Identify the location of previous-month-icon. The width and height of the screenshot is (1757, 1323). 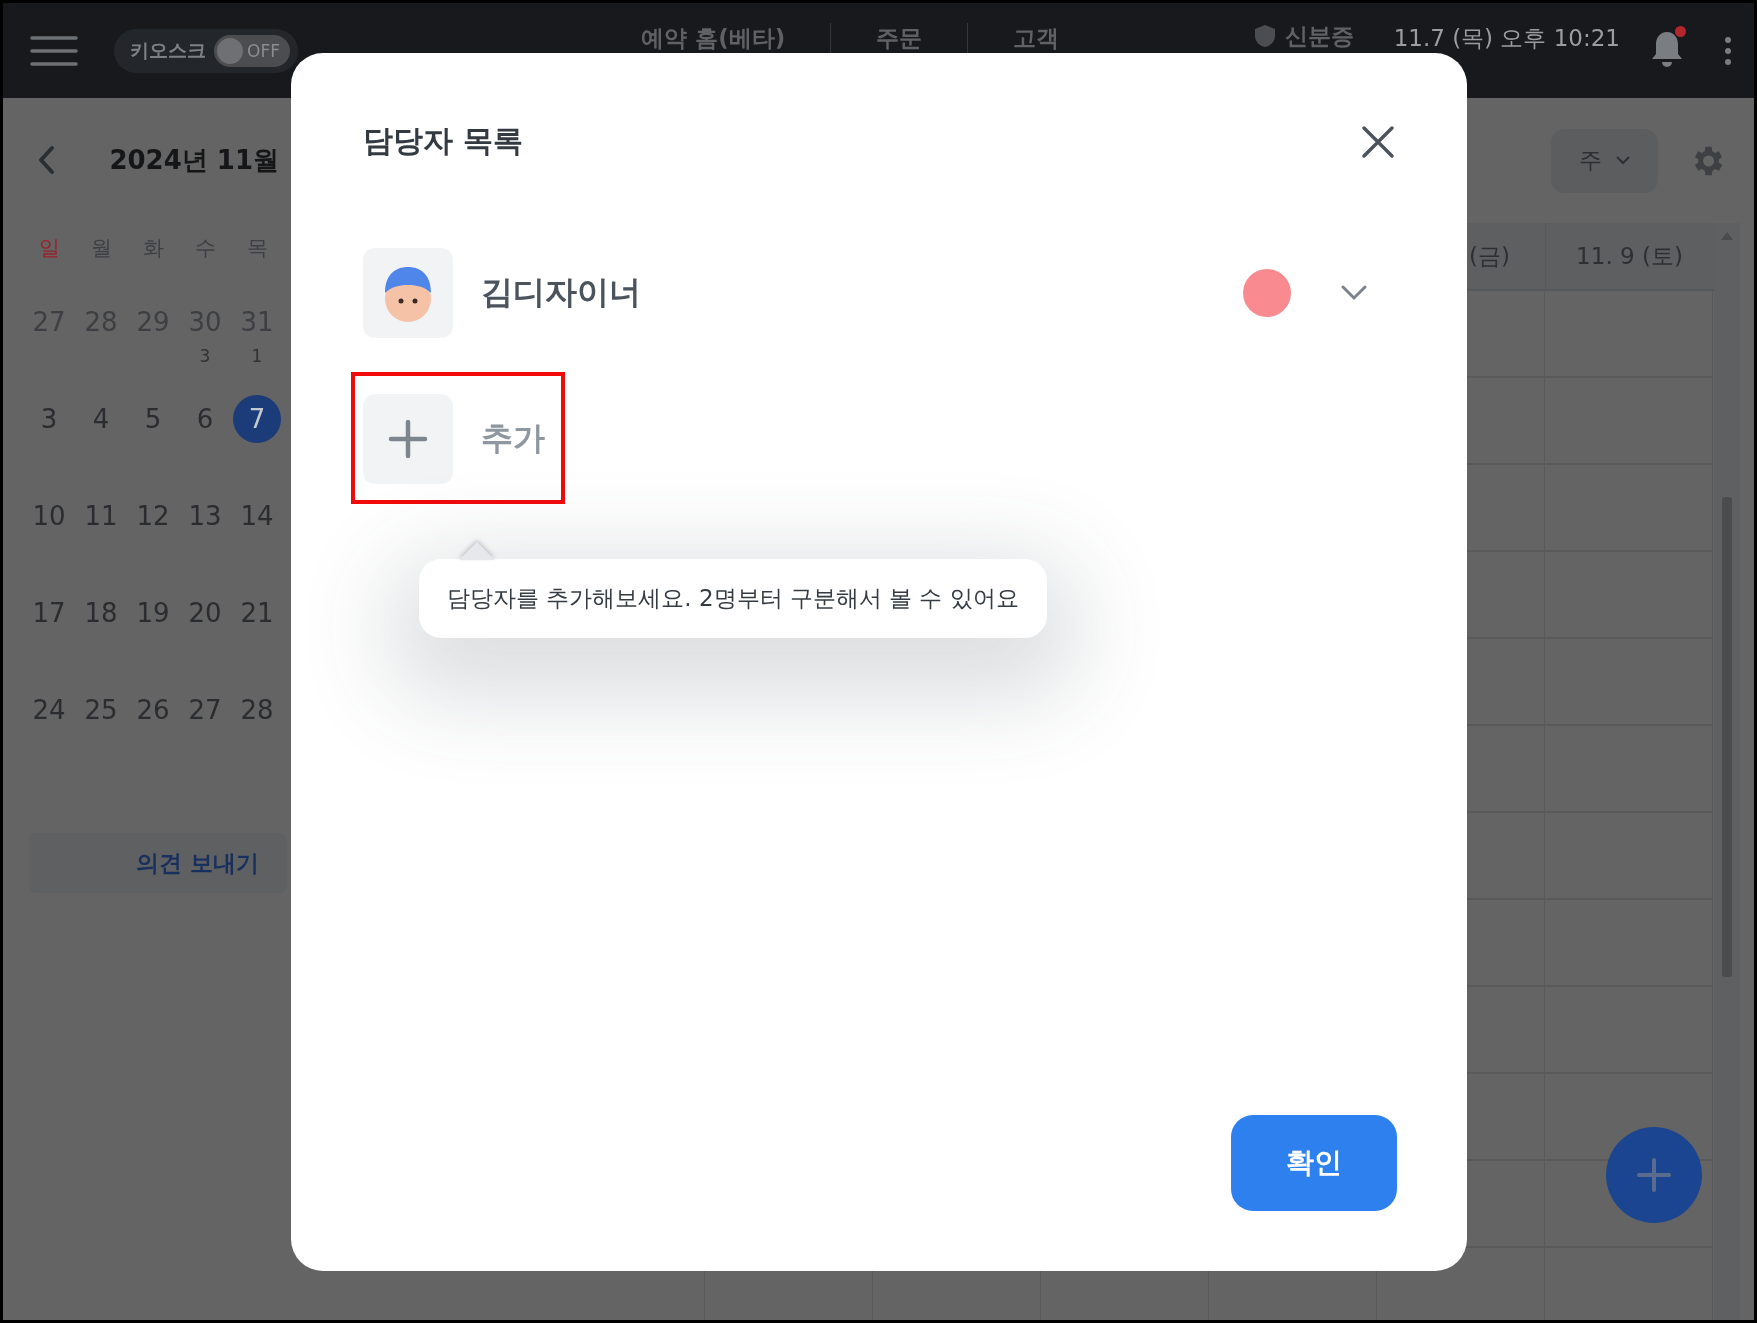
(46, 160).